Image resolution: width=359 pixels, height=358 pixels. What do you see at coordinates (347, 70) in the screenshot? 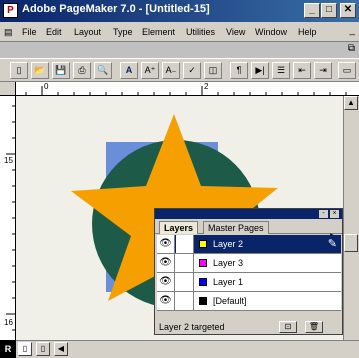
I see `more-icon: ▭` at bounding box center [347, 70].